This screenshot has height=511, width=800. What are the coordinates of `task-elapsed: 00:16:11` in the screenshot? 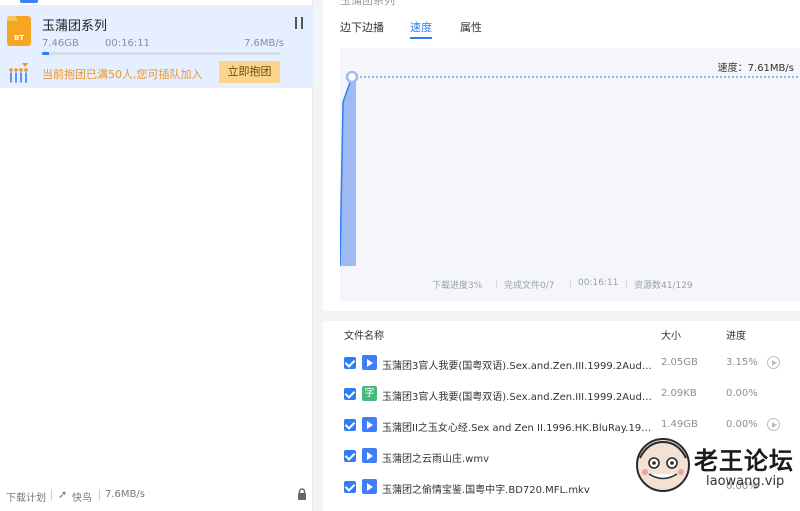 It's located at (127, 43).